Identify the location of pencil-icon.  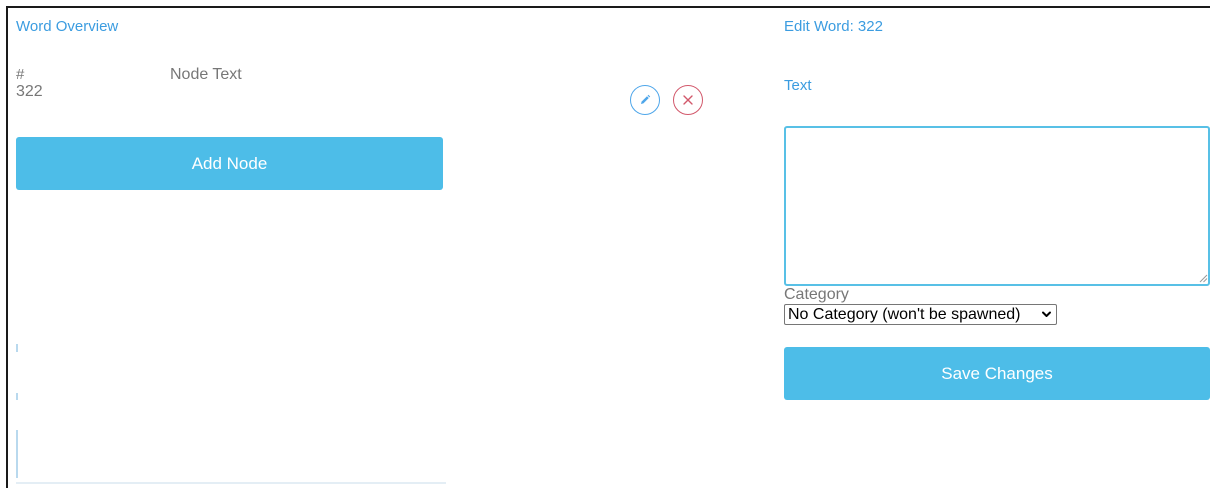
(646, 99).